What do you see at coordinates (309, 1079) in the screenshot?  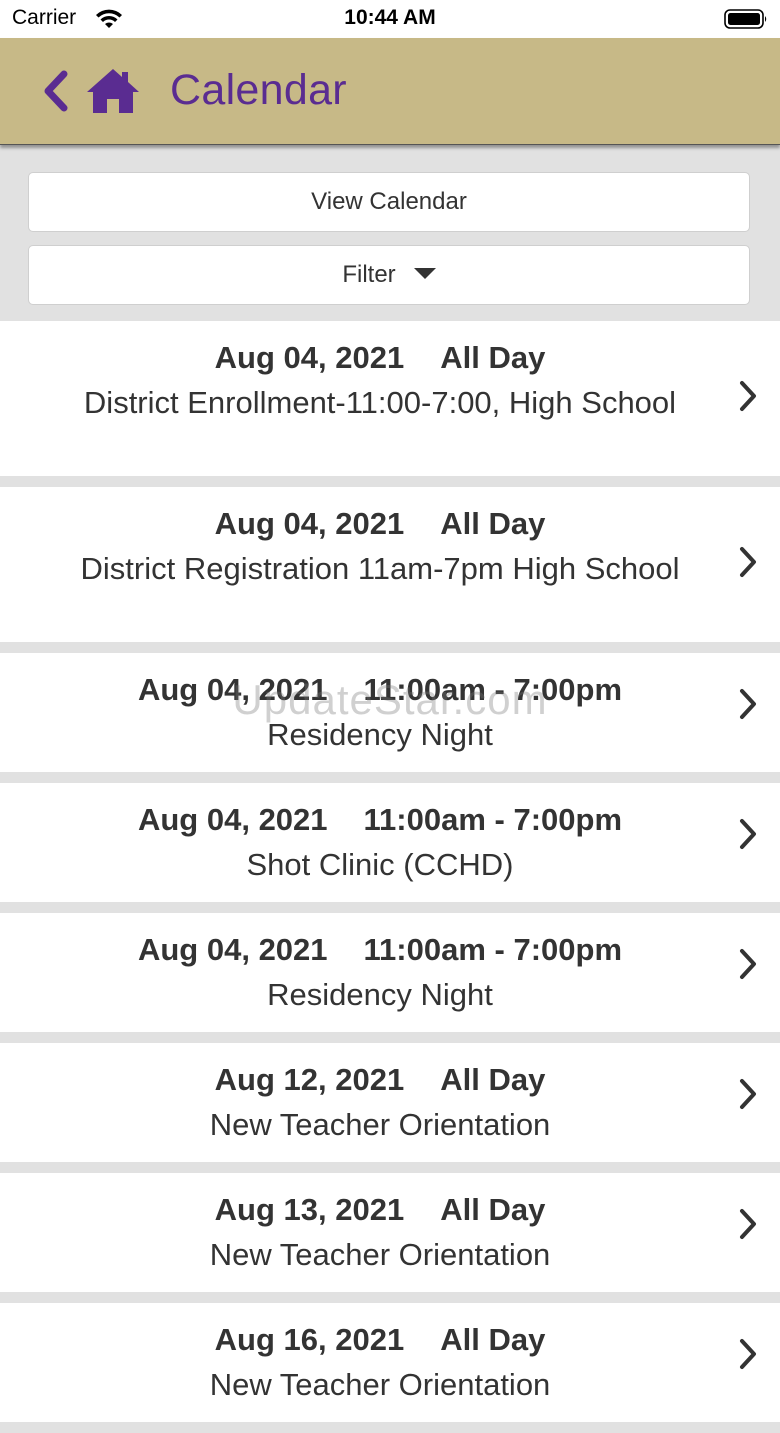 I see `event-date: Aug 12, 2021` at bounding box center [309, 1079].